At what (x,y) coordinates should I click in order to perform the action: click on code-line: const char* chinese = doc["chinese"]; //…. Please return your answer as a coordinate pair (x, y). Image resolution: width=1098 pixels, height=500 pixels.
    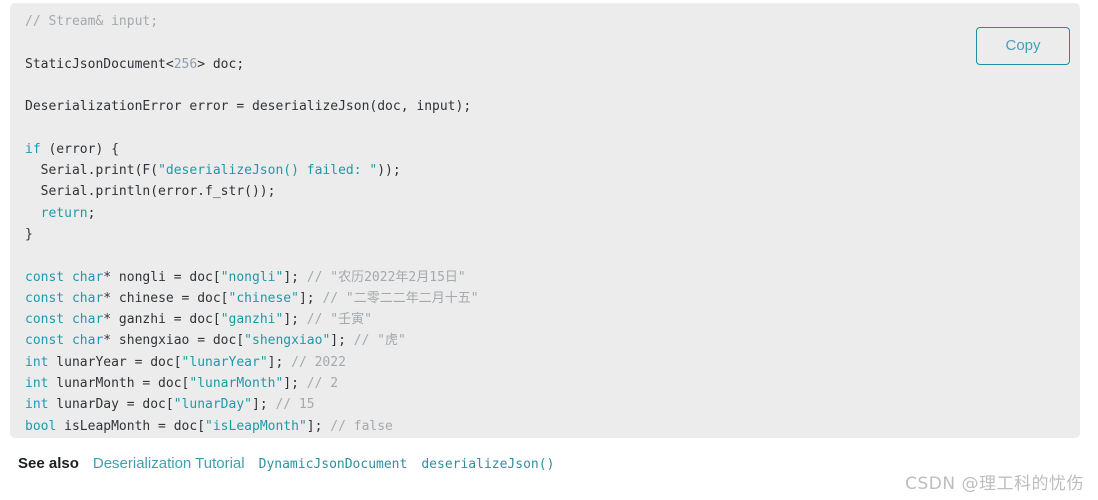
    Looking at the image, I should click on (252, 298).